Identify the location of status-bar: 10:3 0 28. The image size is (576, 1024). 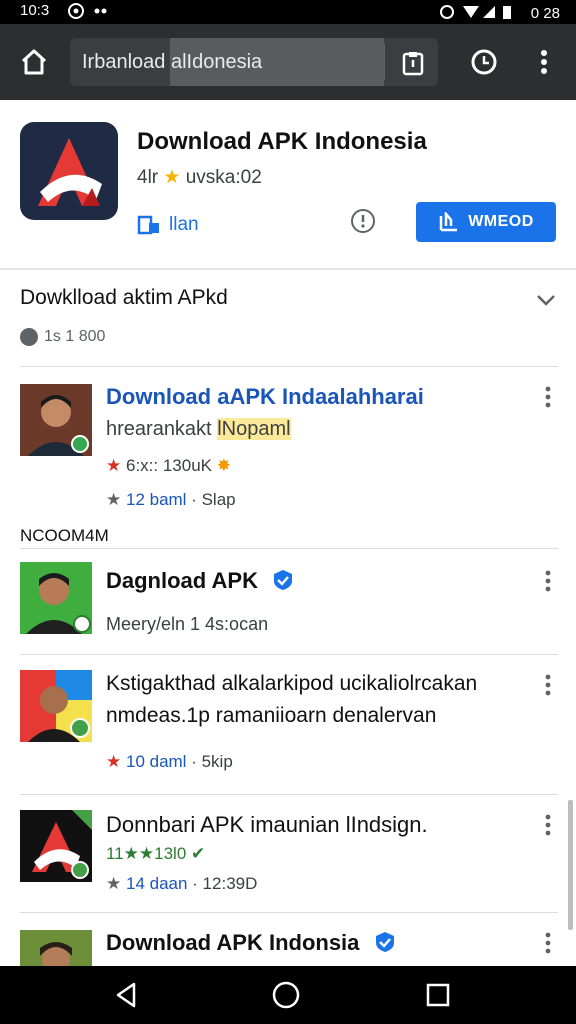
(288, 12).